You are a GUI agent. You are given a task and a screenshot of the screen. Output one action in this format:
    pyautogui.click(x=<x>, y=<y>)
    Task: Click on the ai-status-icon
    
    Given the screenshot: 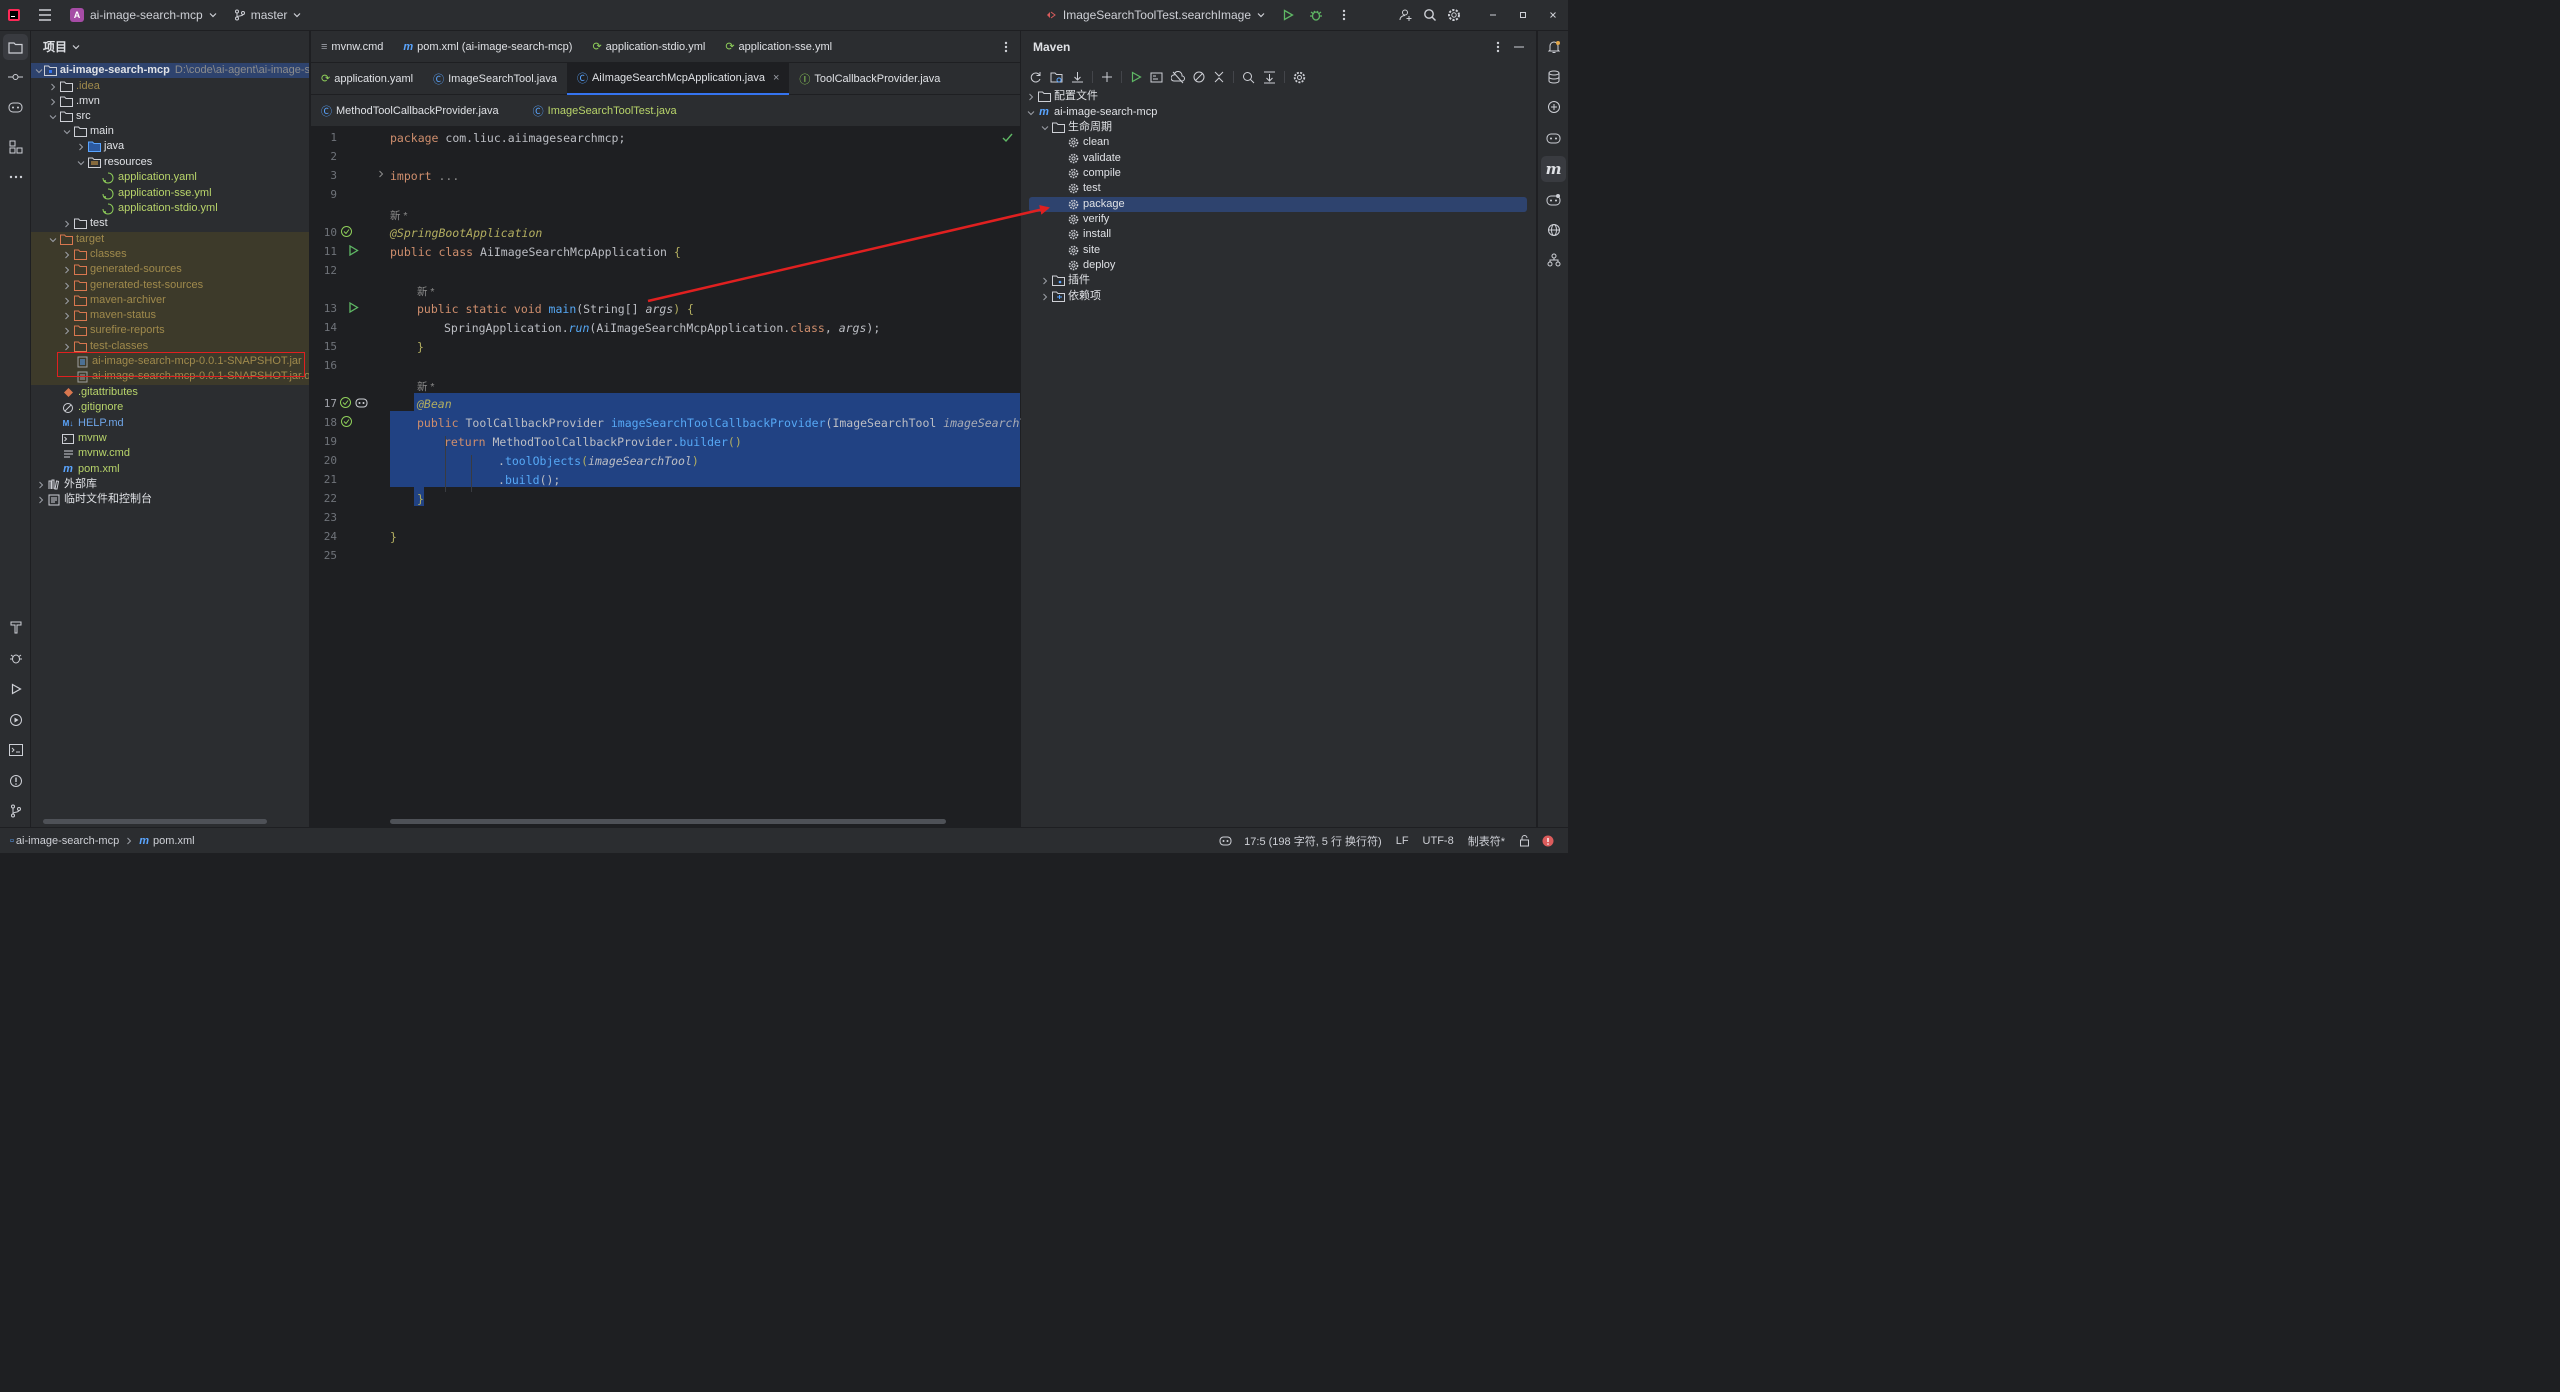 What is the action you would take?
    pyautogui.click(x=1225, y=841)
    